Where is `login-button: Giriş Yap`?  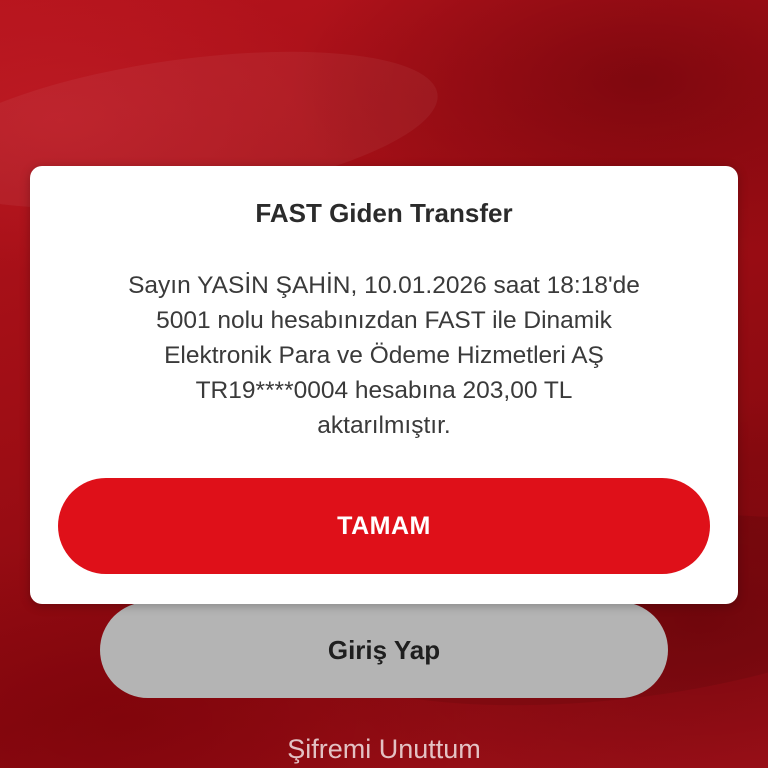 login-button: Giriş Yap is located at coordinates (384, 650).